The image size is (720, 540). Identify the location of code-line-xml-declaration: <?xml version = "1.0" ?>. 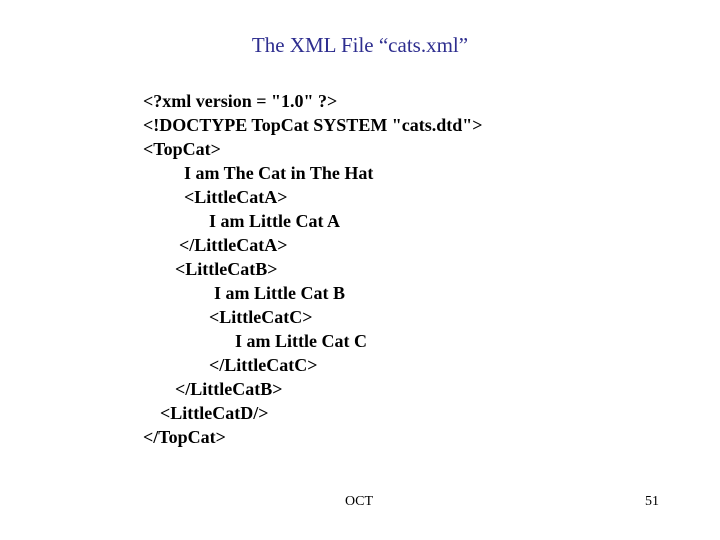
(240, 101).